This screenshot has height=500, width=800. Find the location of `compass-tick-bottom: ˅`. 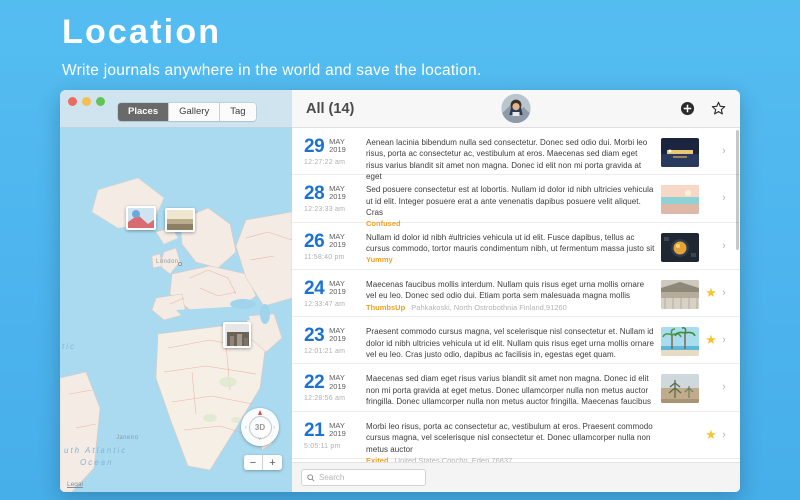

compass-tick-bottom: ˅ is located at coordinates (260, 440).